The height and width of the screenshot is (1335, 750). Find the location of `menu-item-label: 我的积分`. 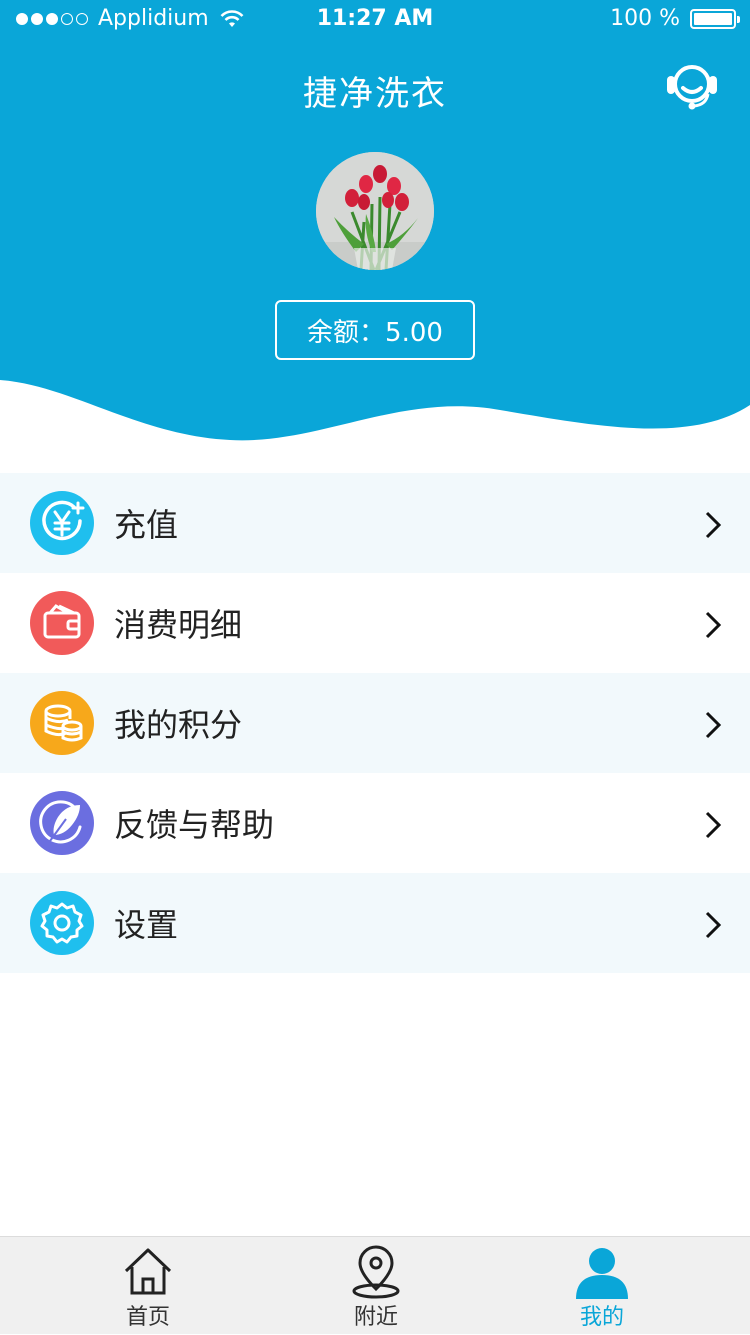

menu-item-label: 我的积分 is located at coordinates (178, 725).